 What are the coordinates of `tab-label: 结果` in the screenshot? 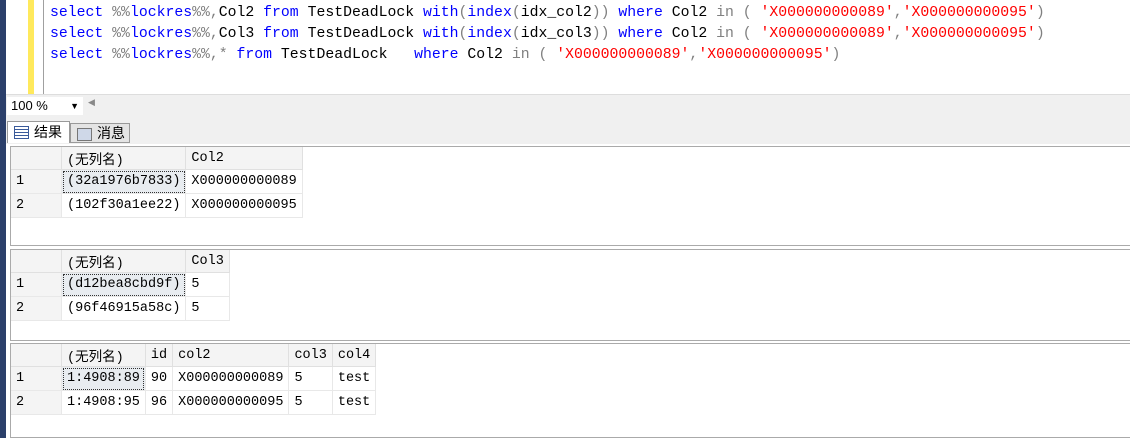 It's located at (48, 132).